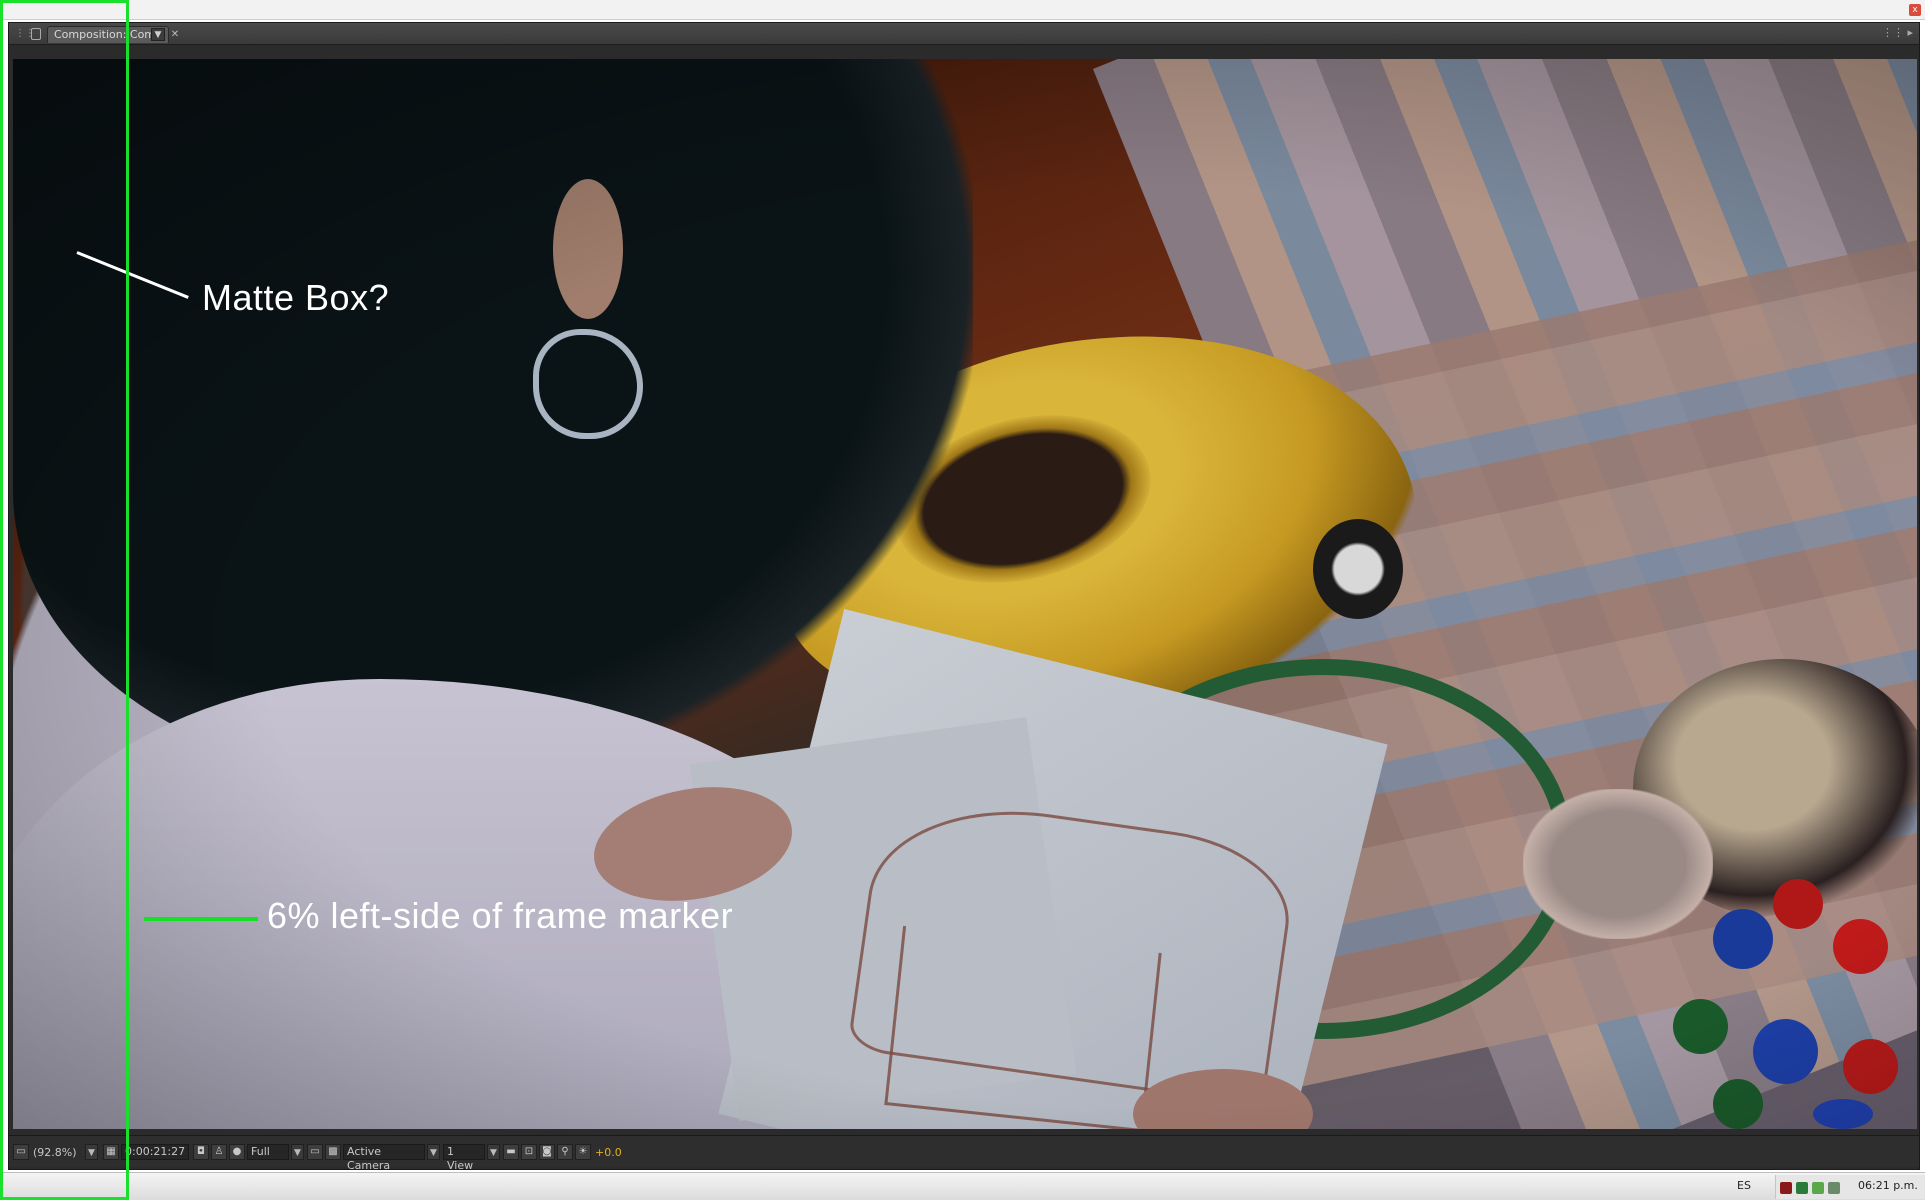 The image size is (1925, 1200). I want to click on frame-marker-annotation: 6% left-side of frame marker, so click(500, 915).